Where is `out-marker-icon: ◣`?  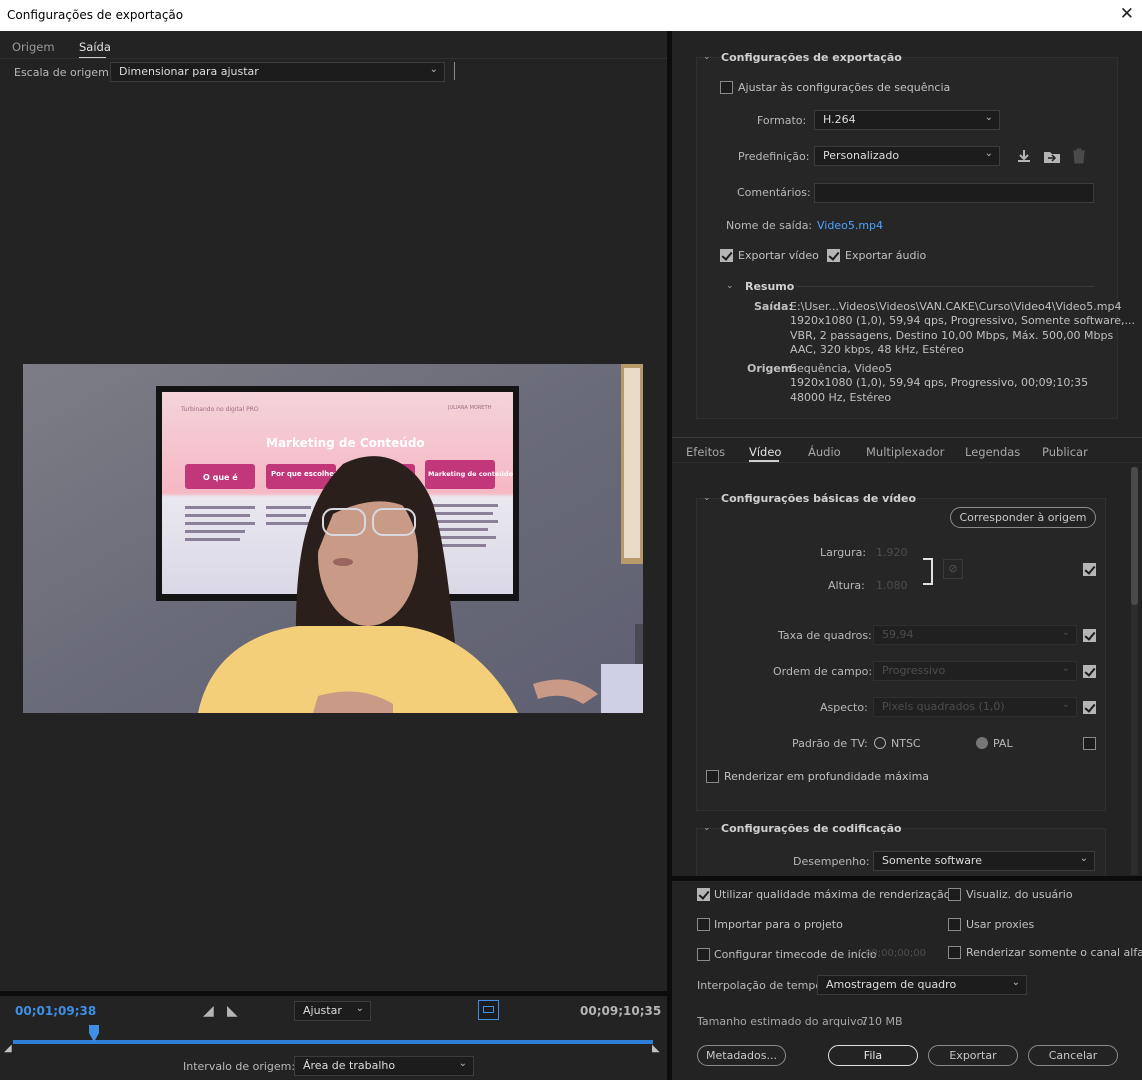 out-marker-icon: ◣ is located at coordinates (656, 1048).